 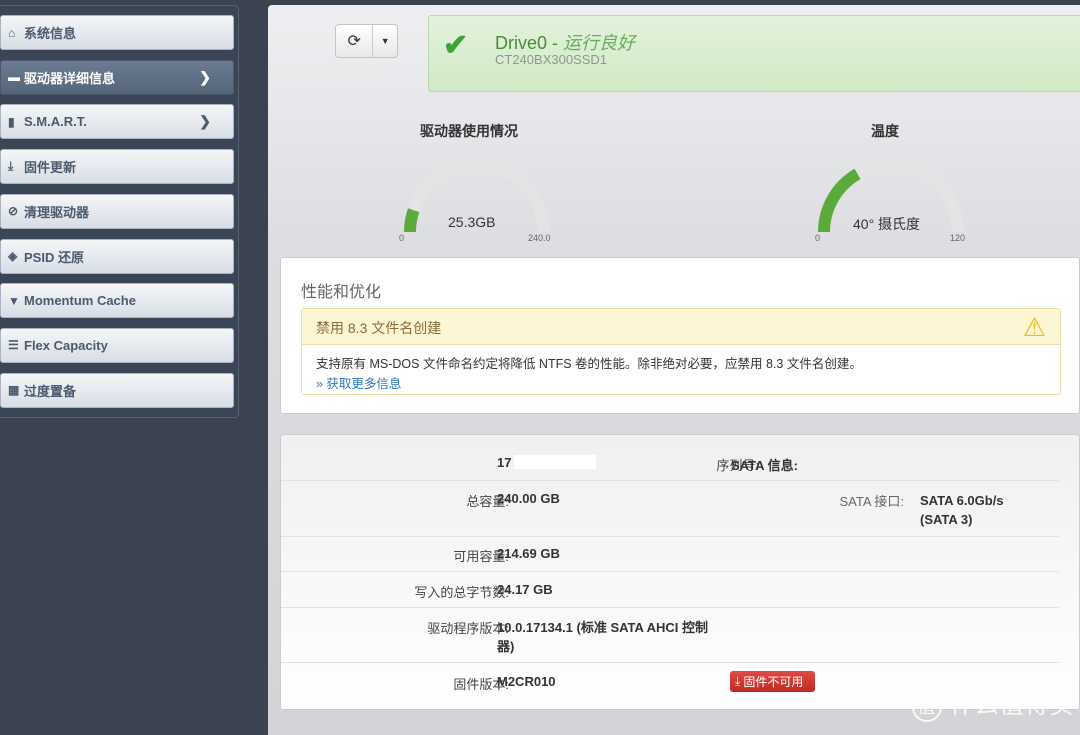 What do you see at coordinates (117, 167) in the screenshot?
I see `sidebar-item-3: ⤓ 固件更新` at bounding box center [117, 167].